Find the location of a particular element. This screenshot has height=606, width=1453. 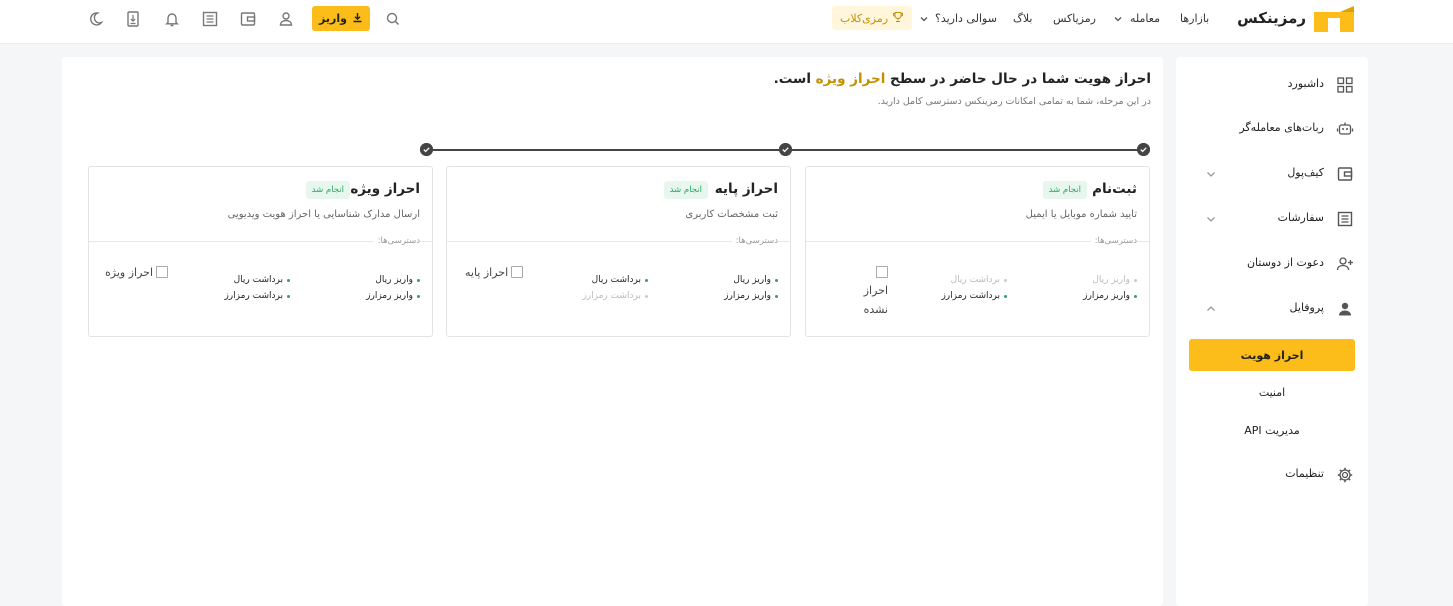

headline-end: است. is located at coordinates (792, 79).